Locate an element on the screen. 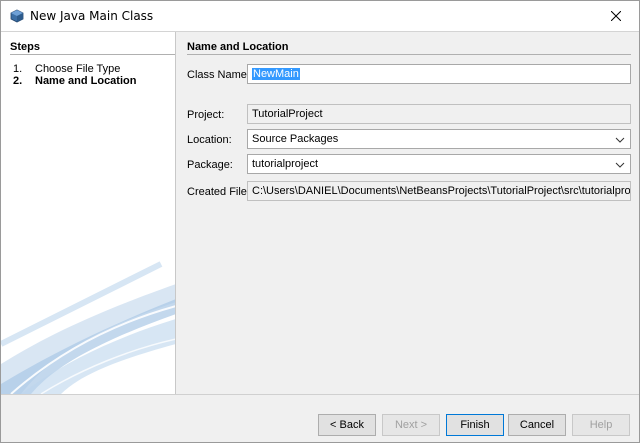 This screenshot has width=640, height=443. section-heading: Name and Location is located at coordinates (238, 47).